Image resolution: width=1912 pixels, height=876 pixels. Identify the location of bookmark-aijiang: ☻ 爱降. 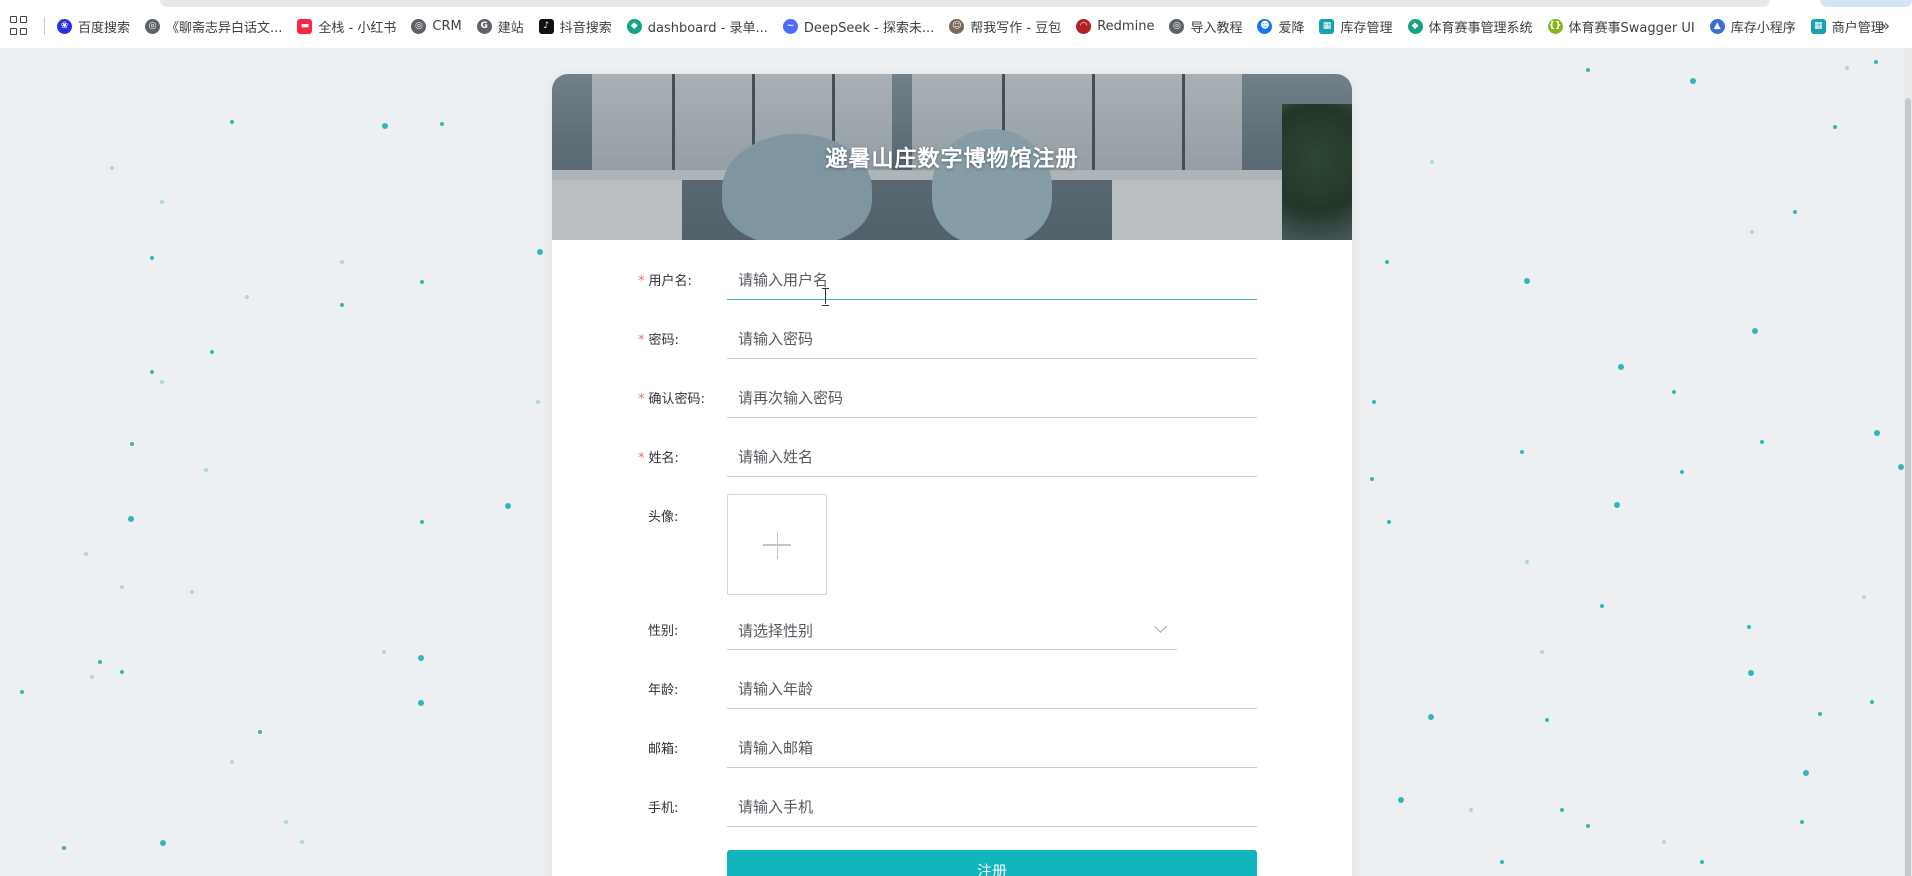
(1280, 26).